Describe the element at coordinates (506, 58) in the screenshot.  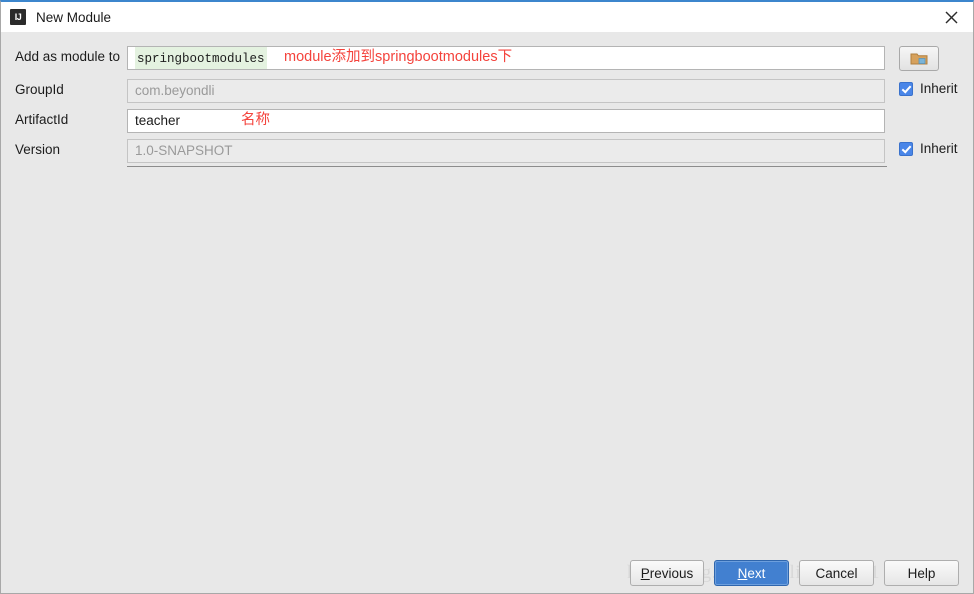
I see `add-as-module-to-input: springbootmodules` at that location.